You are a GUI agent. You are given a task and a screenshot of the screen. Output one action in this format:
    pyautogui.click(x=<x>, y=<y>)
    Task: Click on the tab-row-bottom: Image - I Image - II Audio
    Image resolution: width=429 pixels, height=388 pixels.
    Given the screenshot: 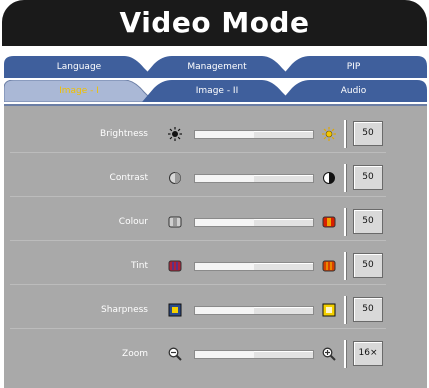 What is the action you would take?
    pyautogui.click(x=215, y=91)
    